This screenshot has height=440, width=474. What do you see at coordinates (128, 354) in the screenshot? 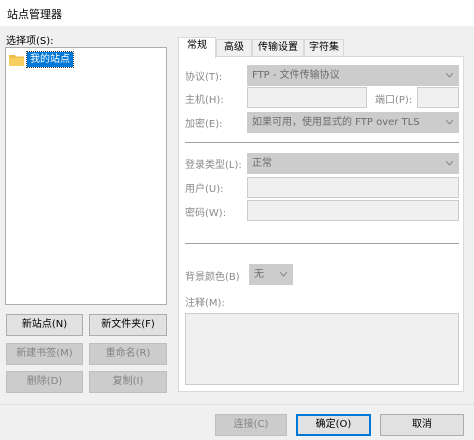
I see `rename-button: 重命名(R)` at bounding box center [128, 354].